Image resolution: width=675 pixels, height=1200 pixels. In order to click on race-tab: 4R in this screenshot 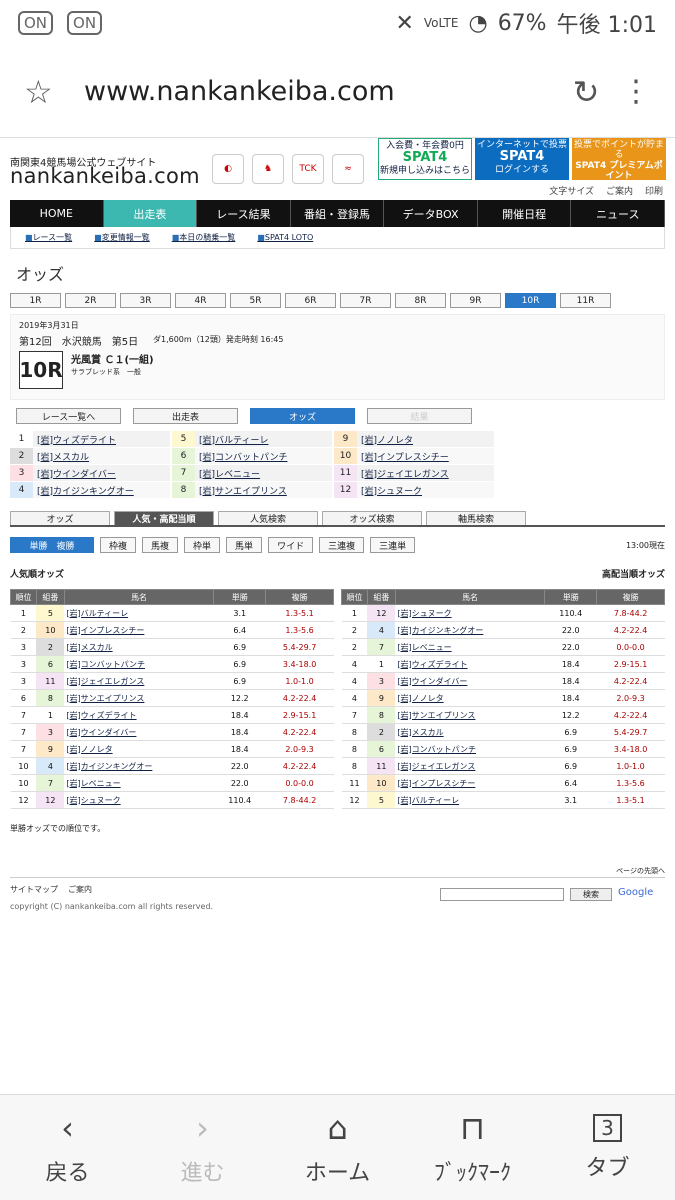, I will do `click(200, 300)`.